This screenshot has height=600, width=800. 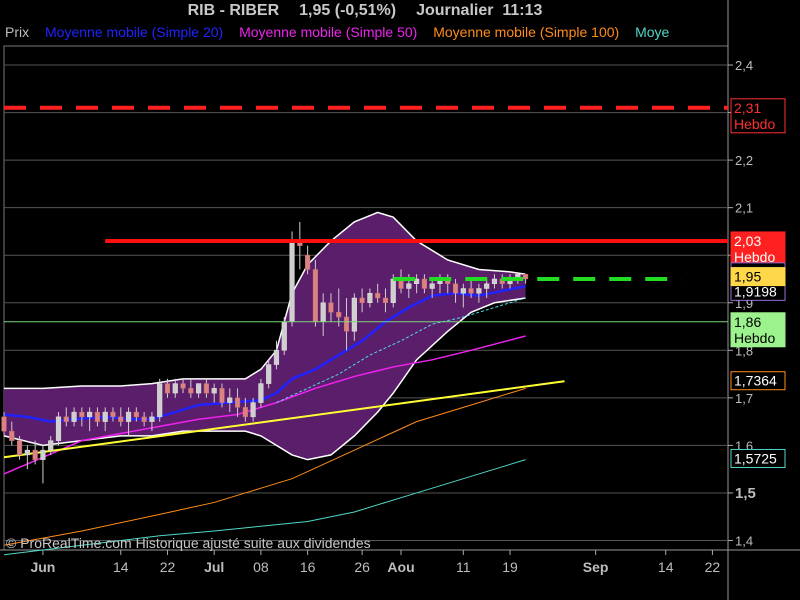 I want to click on x-tick-label: 26, so click(x=362, y=567).